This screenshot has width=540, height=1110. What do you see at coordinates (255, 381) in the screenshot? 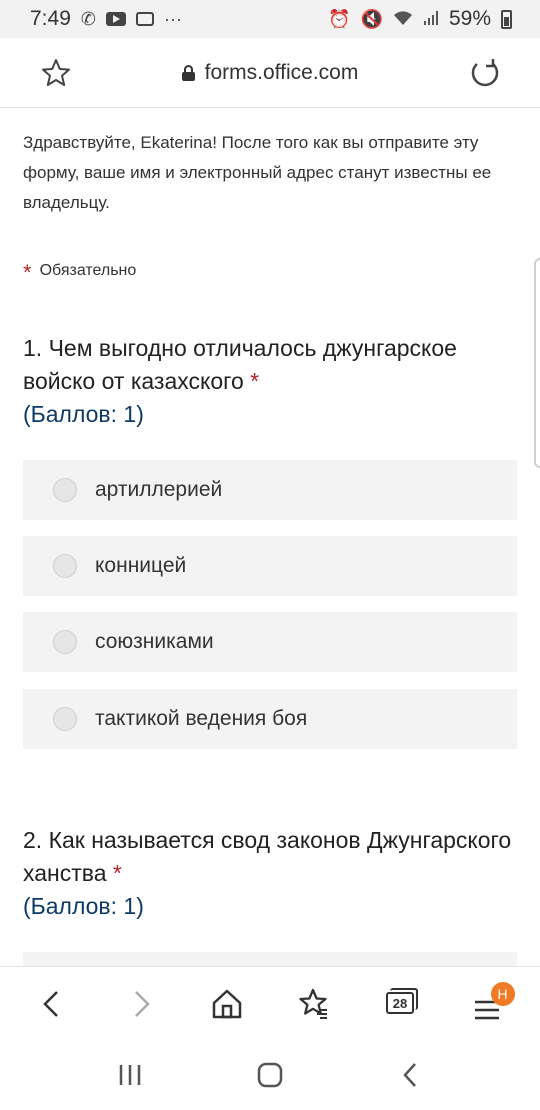
I see `question-1-required-star: *` at bounding box center [255, 381].